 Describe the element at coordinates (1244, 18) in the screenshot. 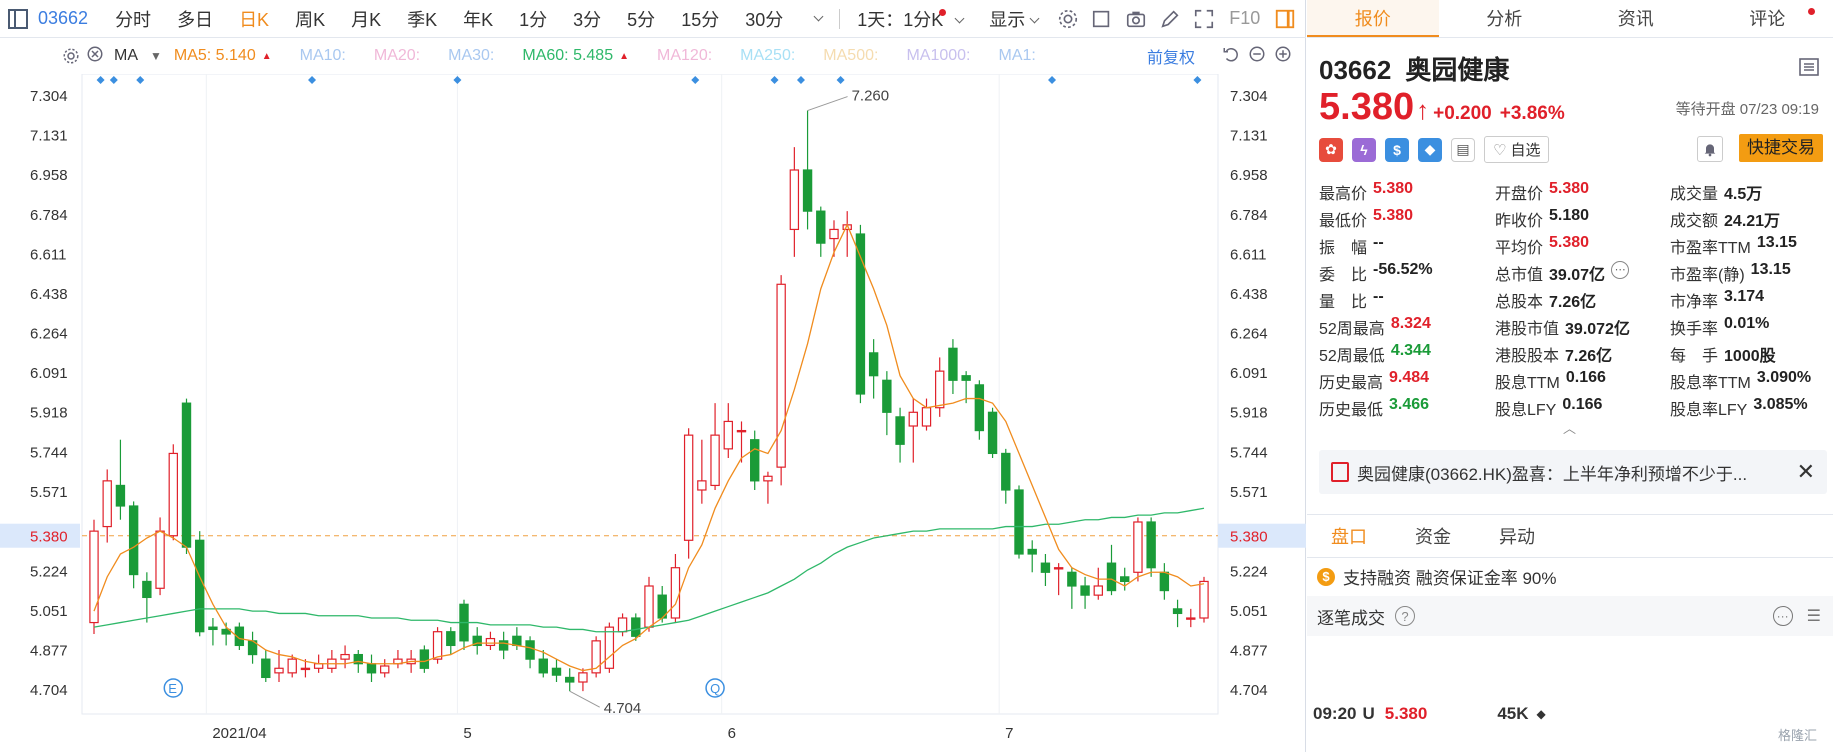

I see `f10-button: F10` at that location.